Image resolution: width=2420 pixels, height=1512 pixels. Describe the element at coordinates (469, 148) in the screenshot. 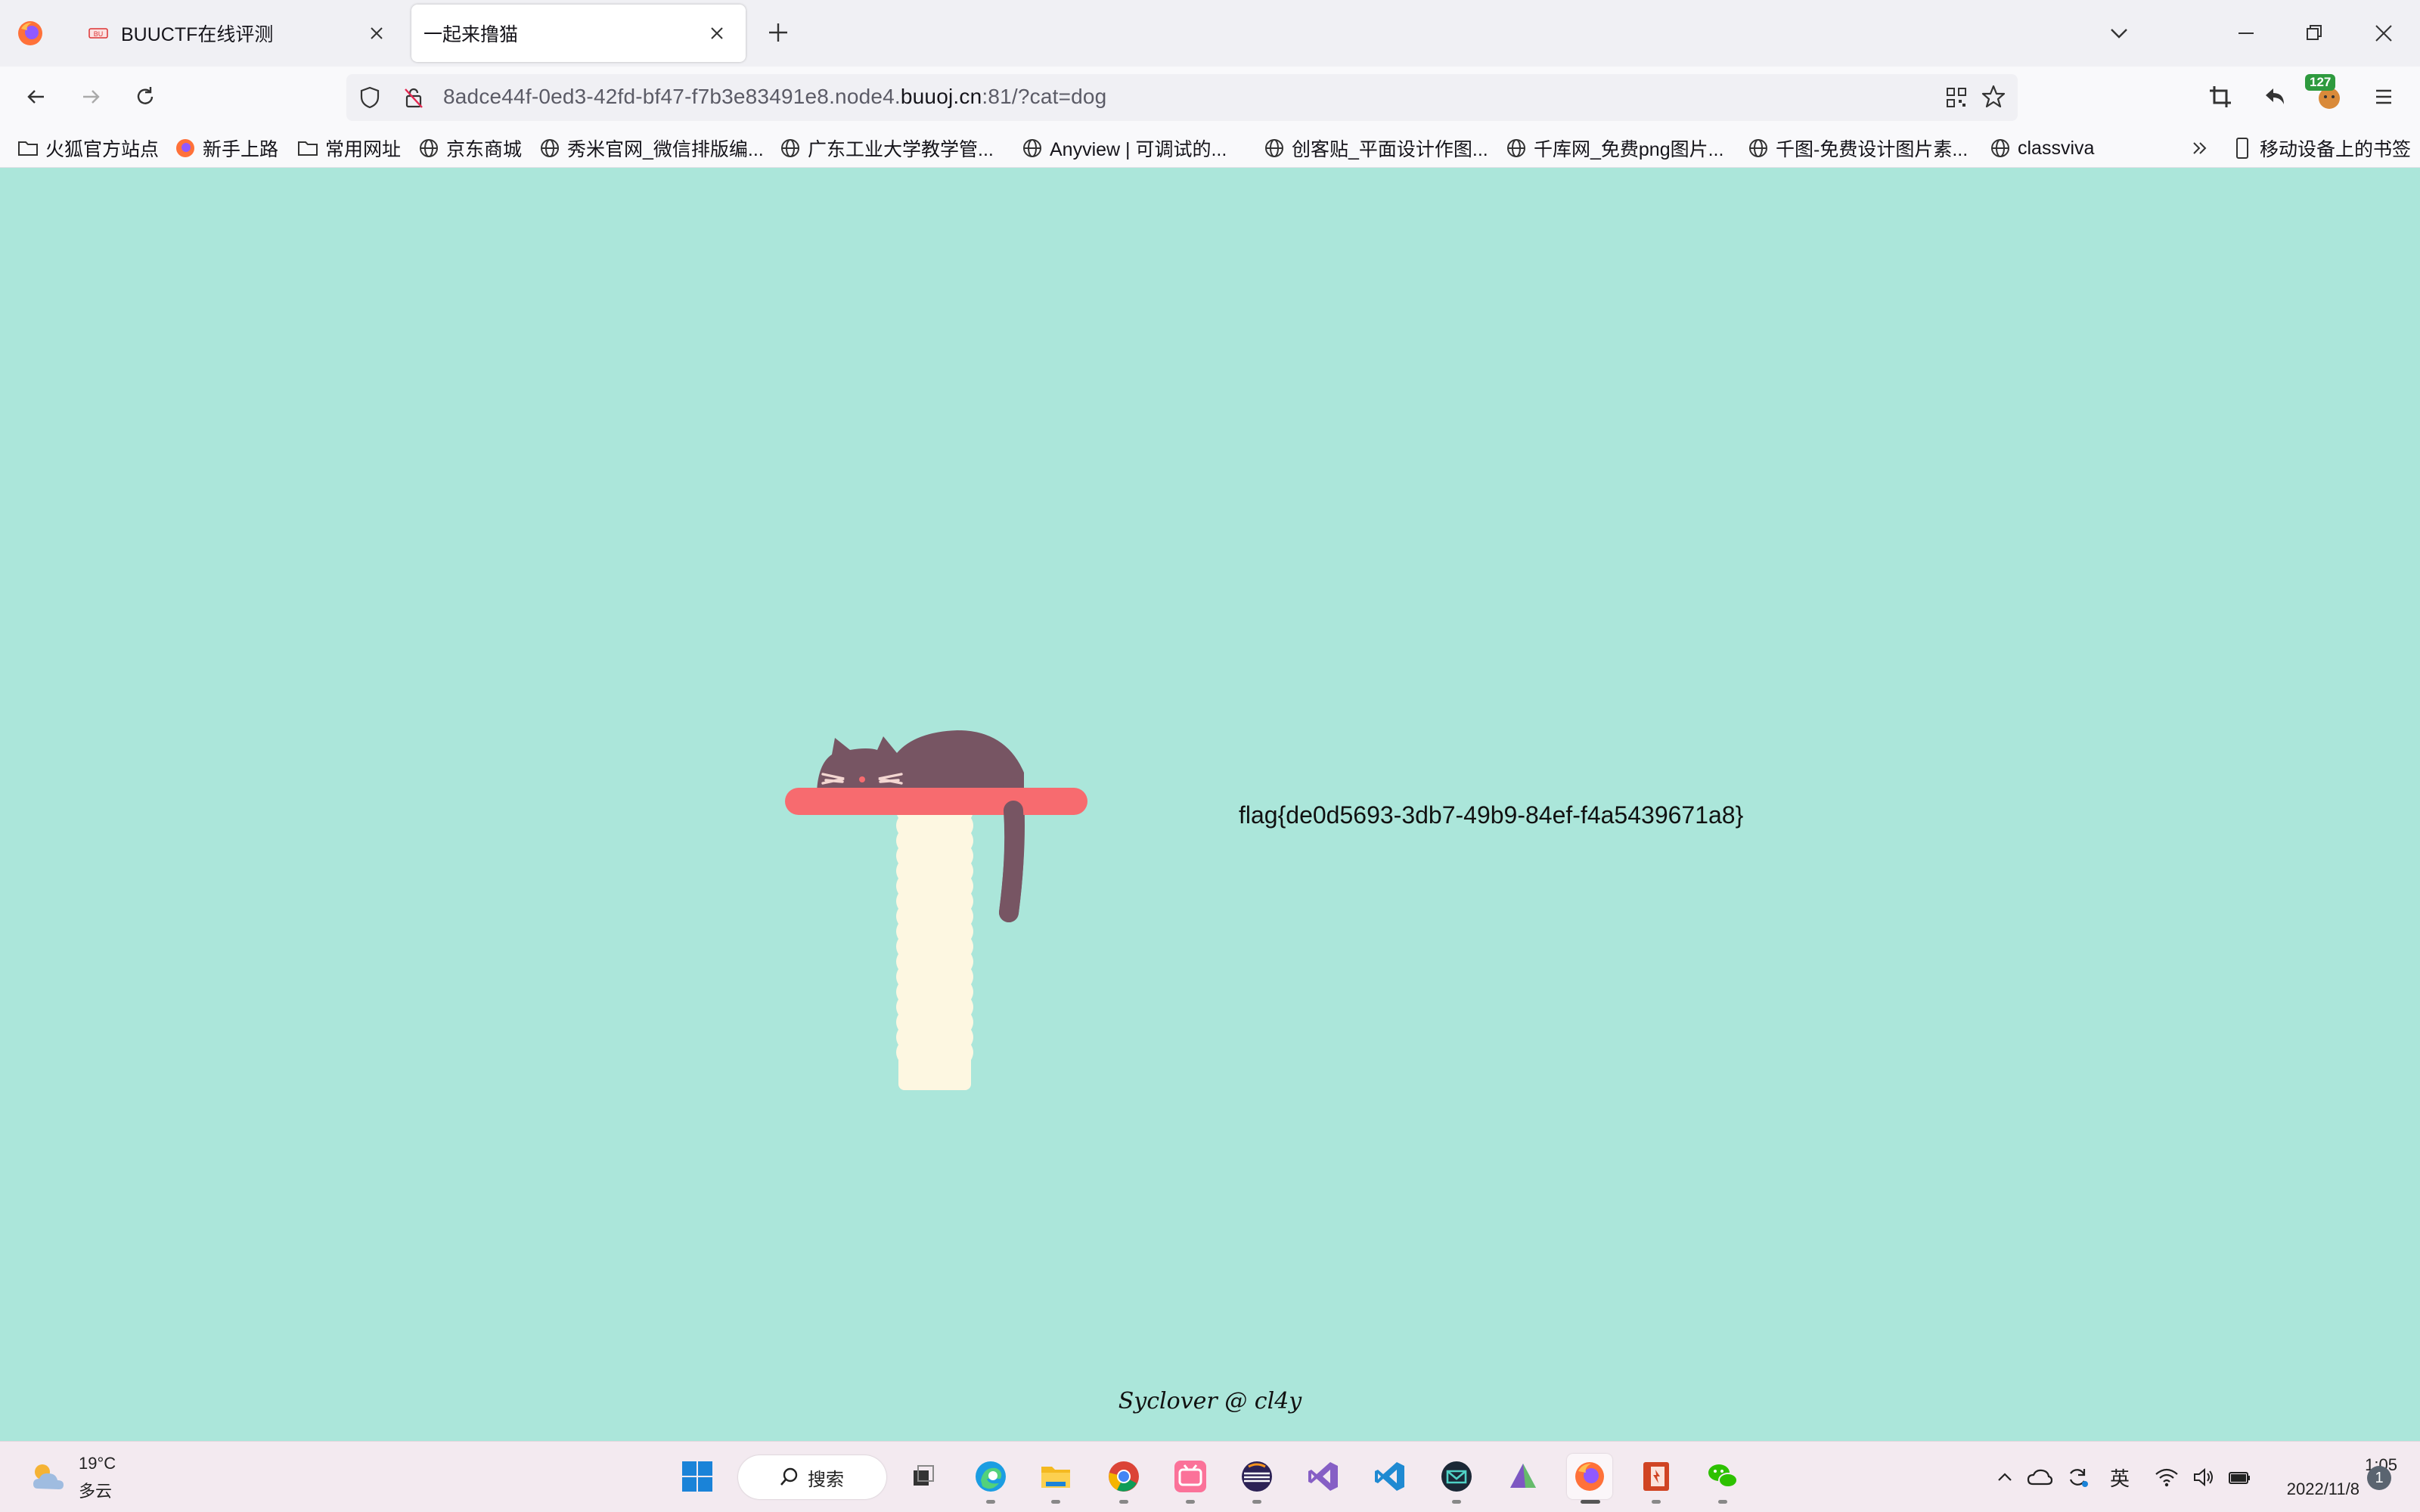

I see `bookmark-item: 京东商城` at that location.